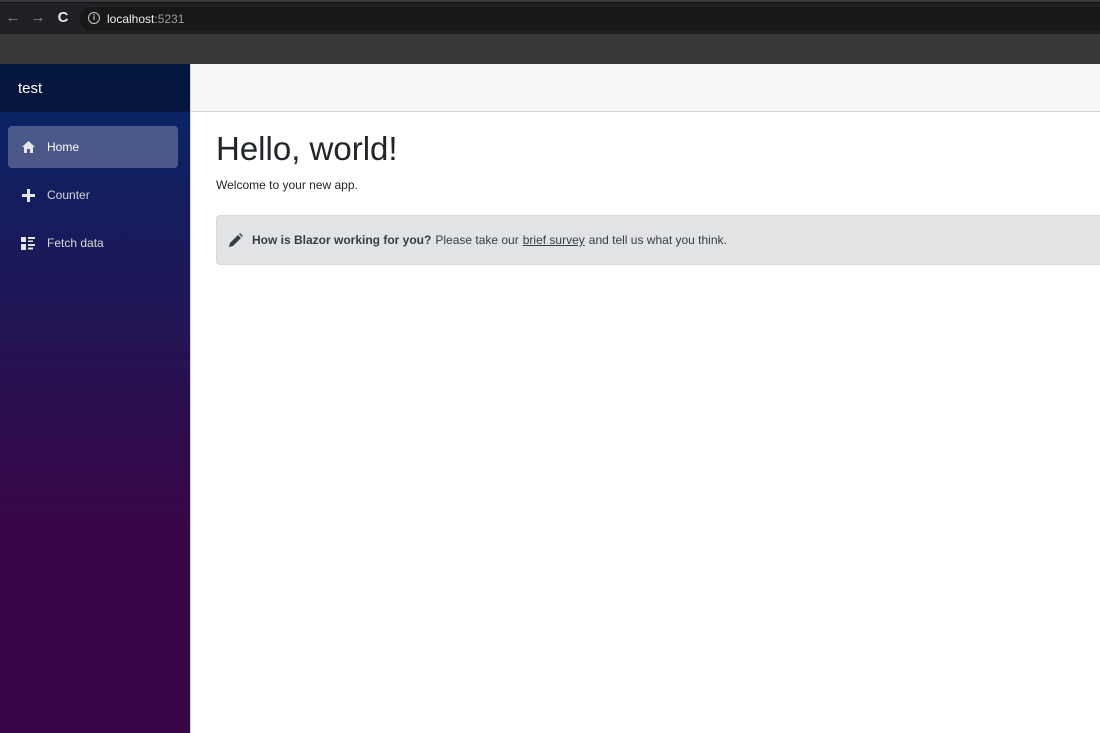 The image size is (1100, 733). Describe the element at coordinates (13, 18) in the screenshot. I see `back-arrow-icon: ←` at that location.